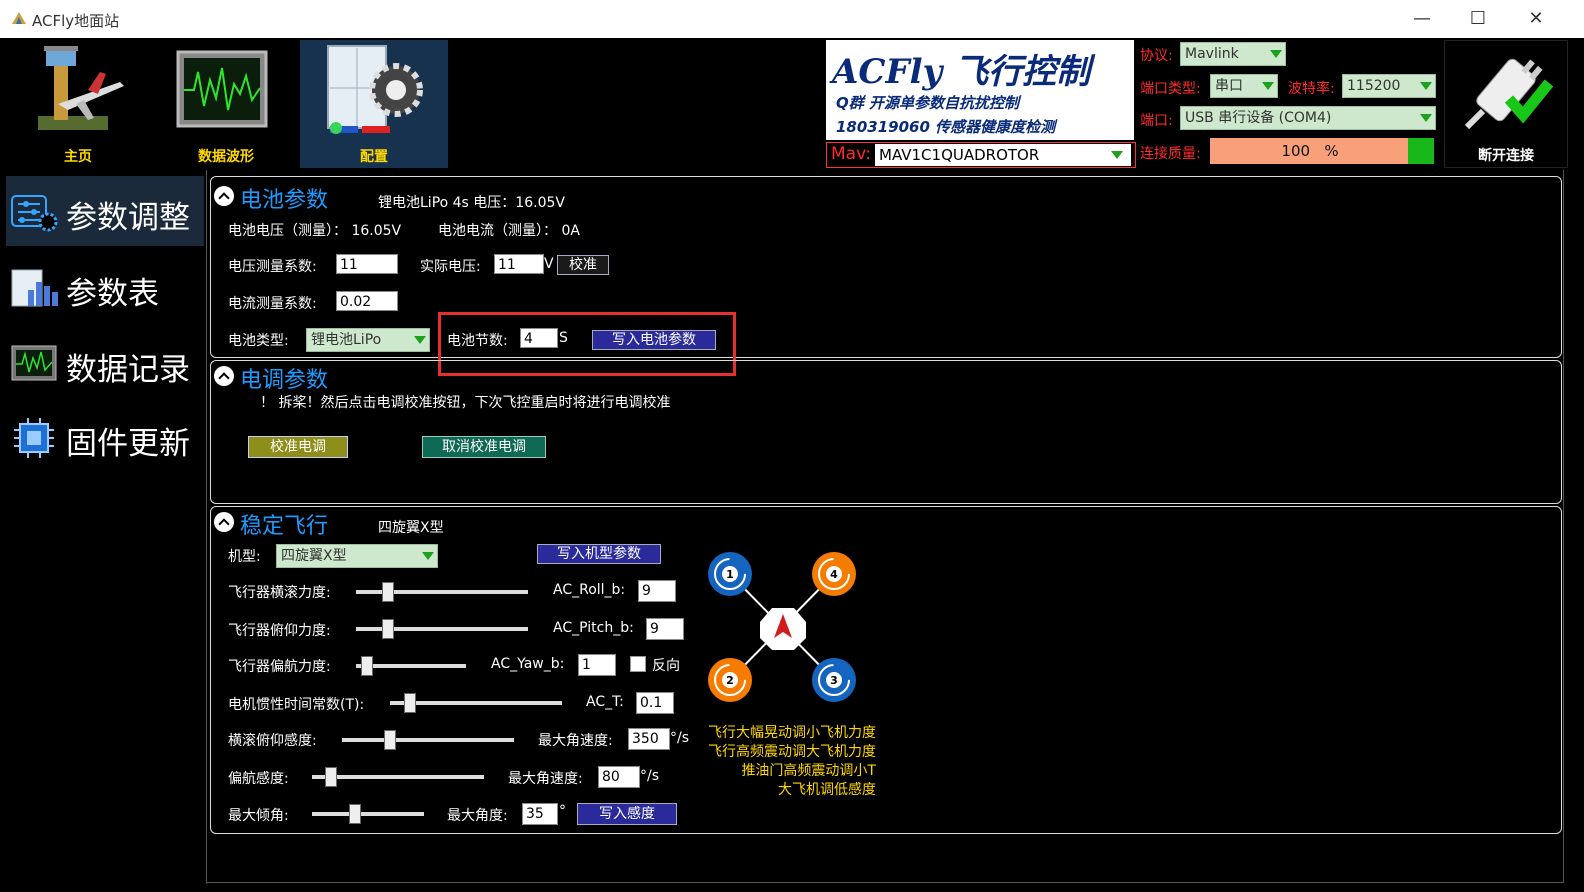 This screenshot has height=892, width=1584. I want to click on baud-select: 115200, so click(1389, 86).